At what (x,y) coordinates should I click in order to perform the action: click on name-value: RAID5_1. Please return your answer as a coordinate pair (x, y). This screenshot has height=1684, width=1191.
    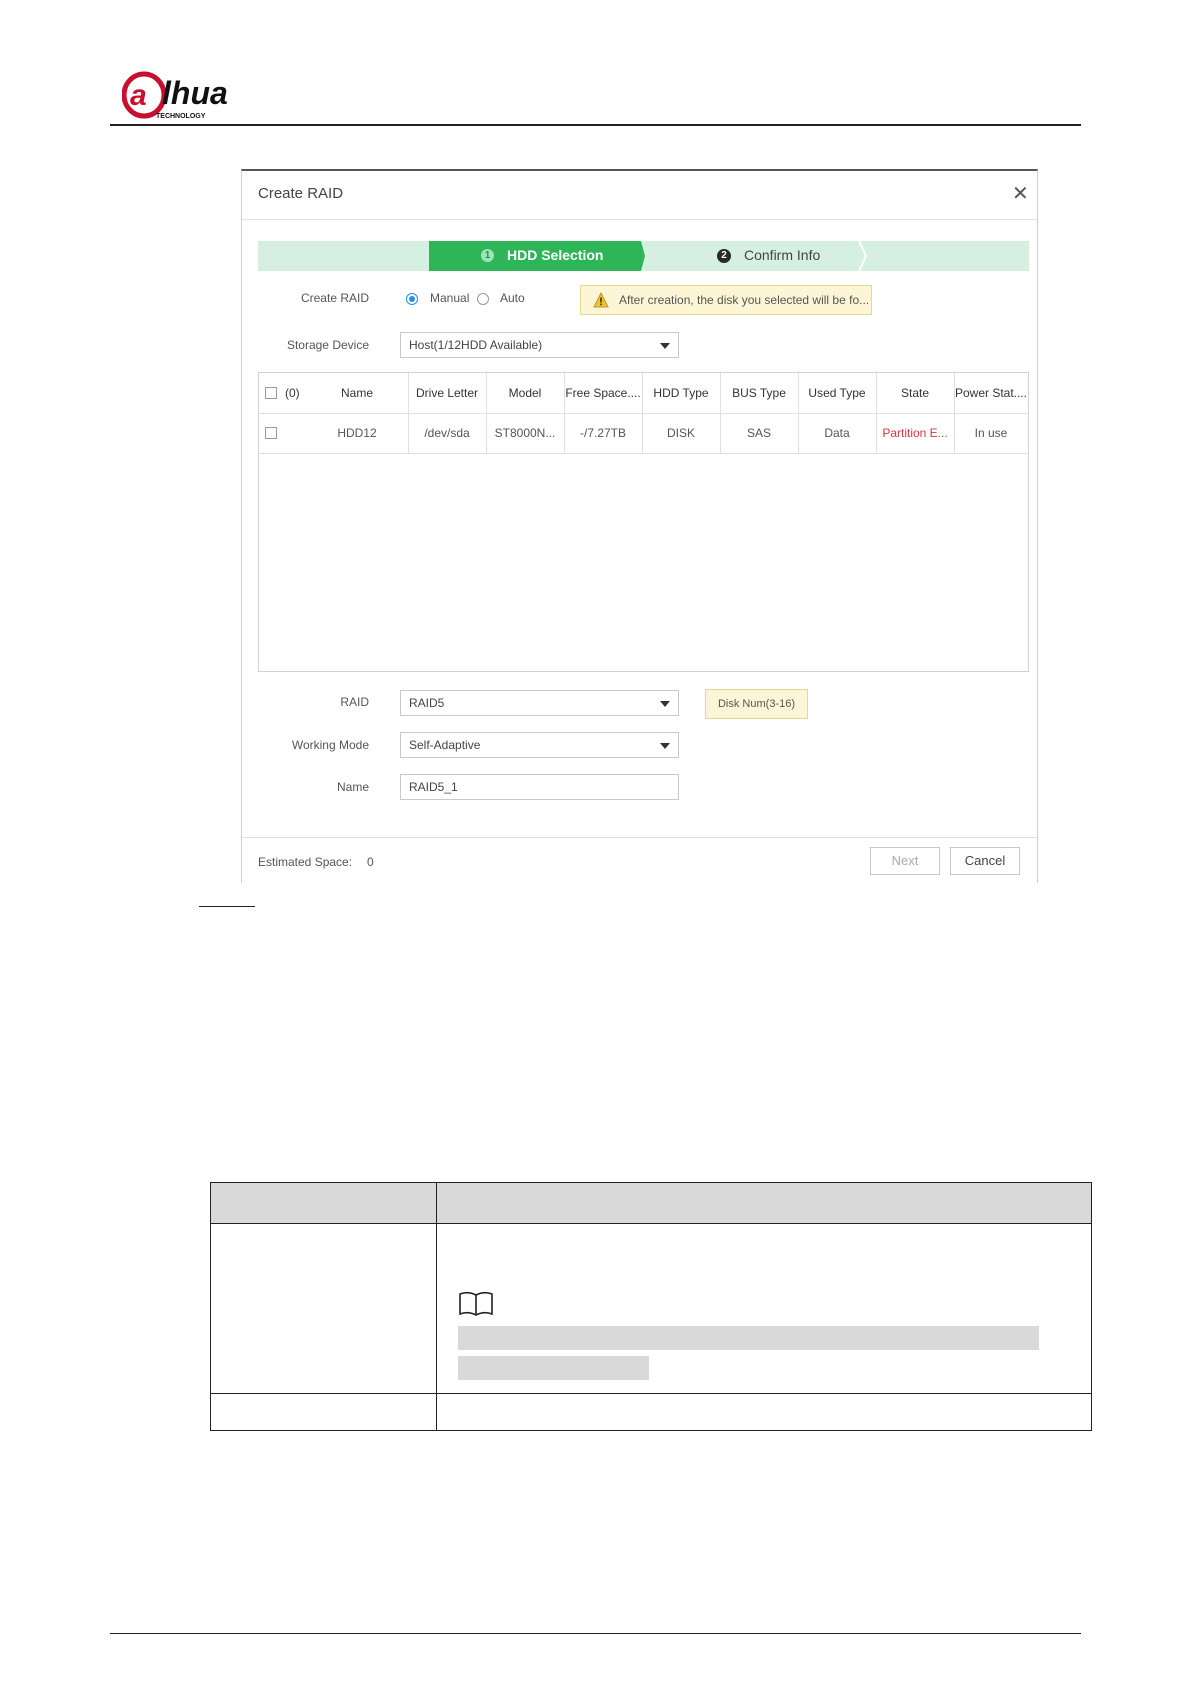
    Looking at the image, I should click on (433, 787).